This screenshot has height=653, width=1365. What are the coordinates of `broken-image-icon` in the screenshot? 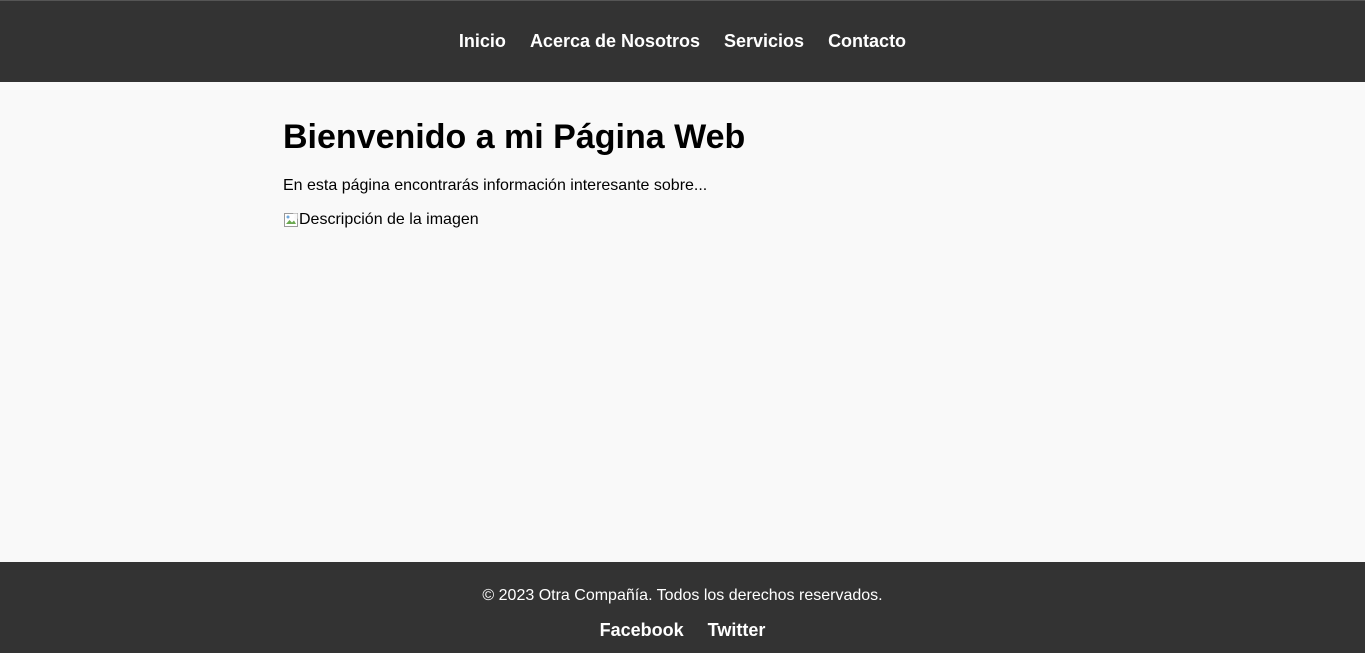 It's located at (291, 220).